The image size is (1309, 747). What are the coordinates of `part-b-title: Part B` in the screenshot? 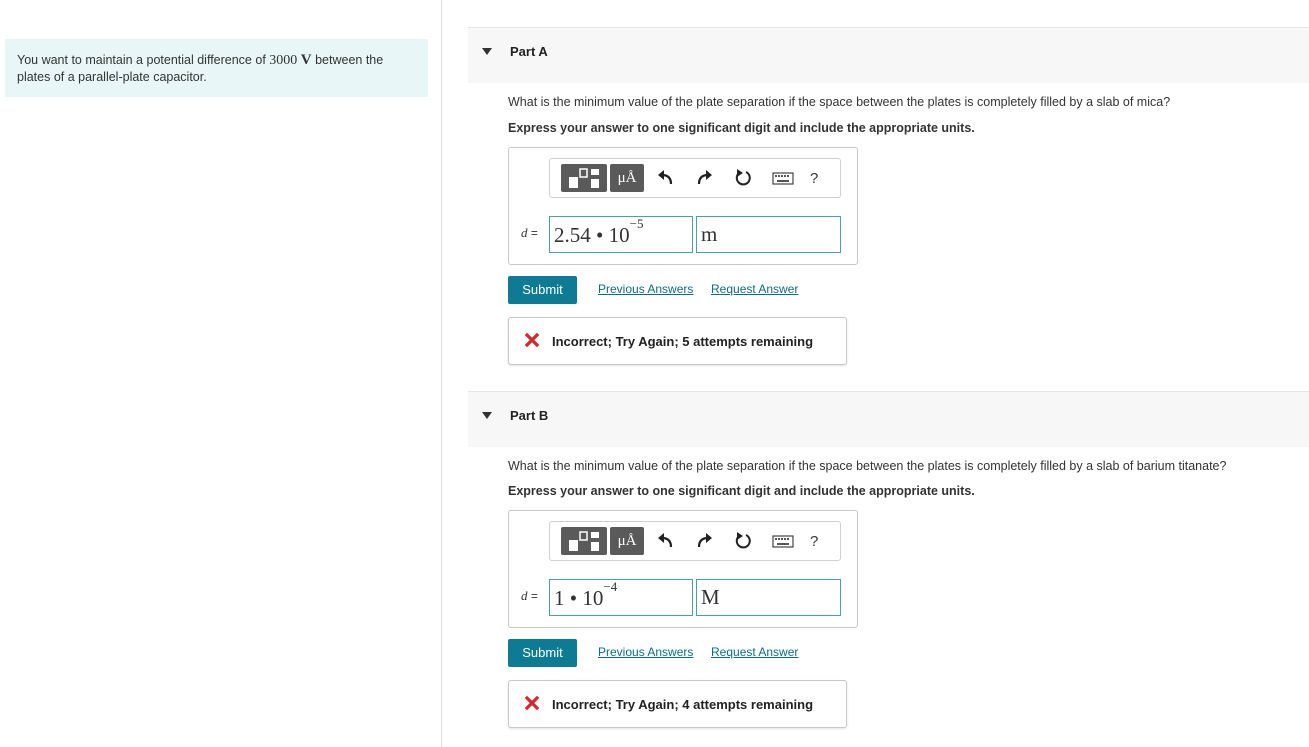 It's located at (529, 415).